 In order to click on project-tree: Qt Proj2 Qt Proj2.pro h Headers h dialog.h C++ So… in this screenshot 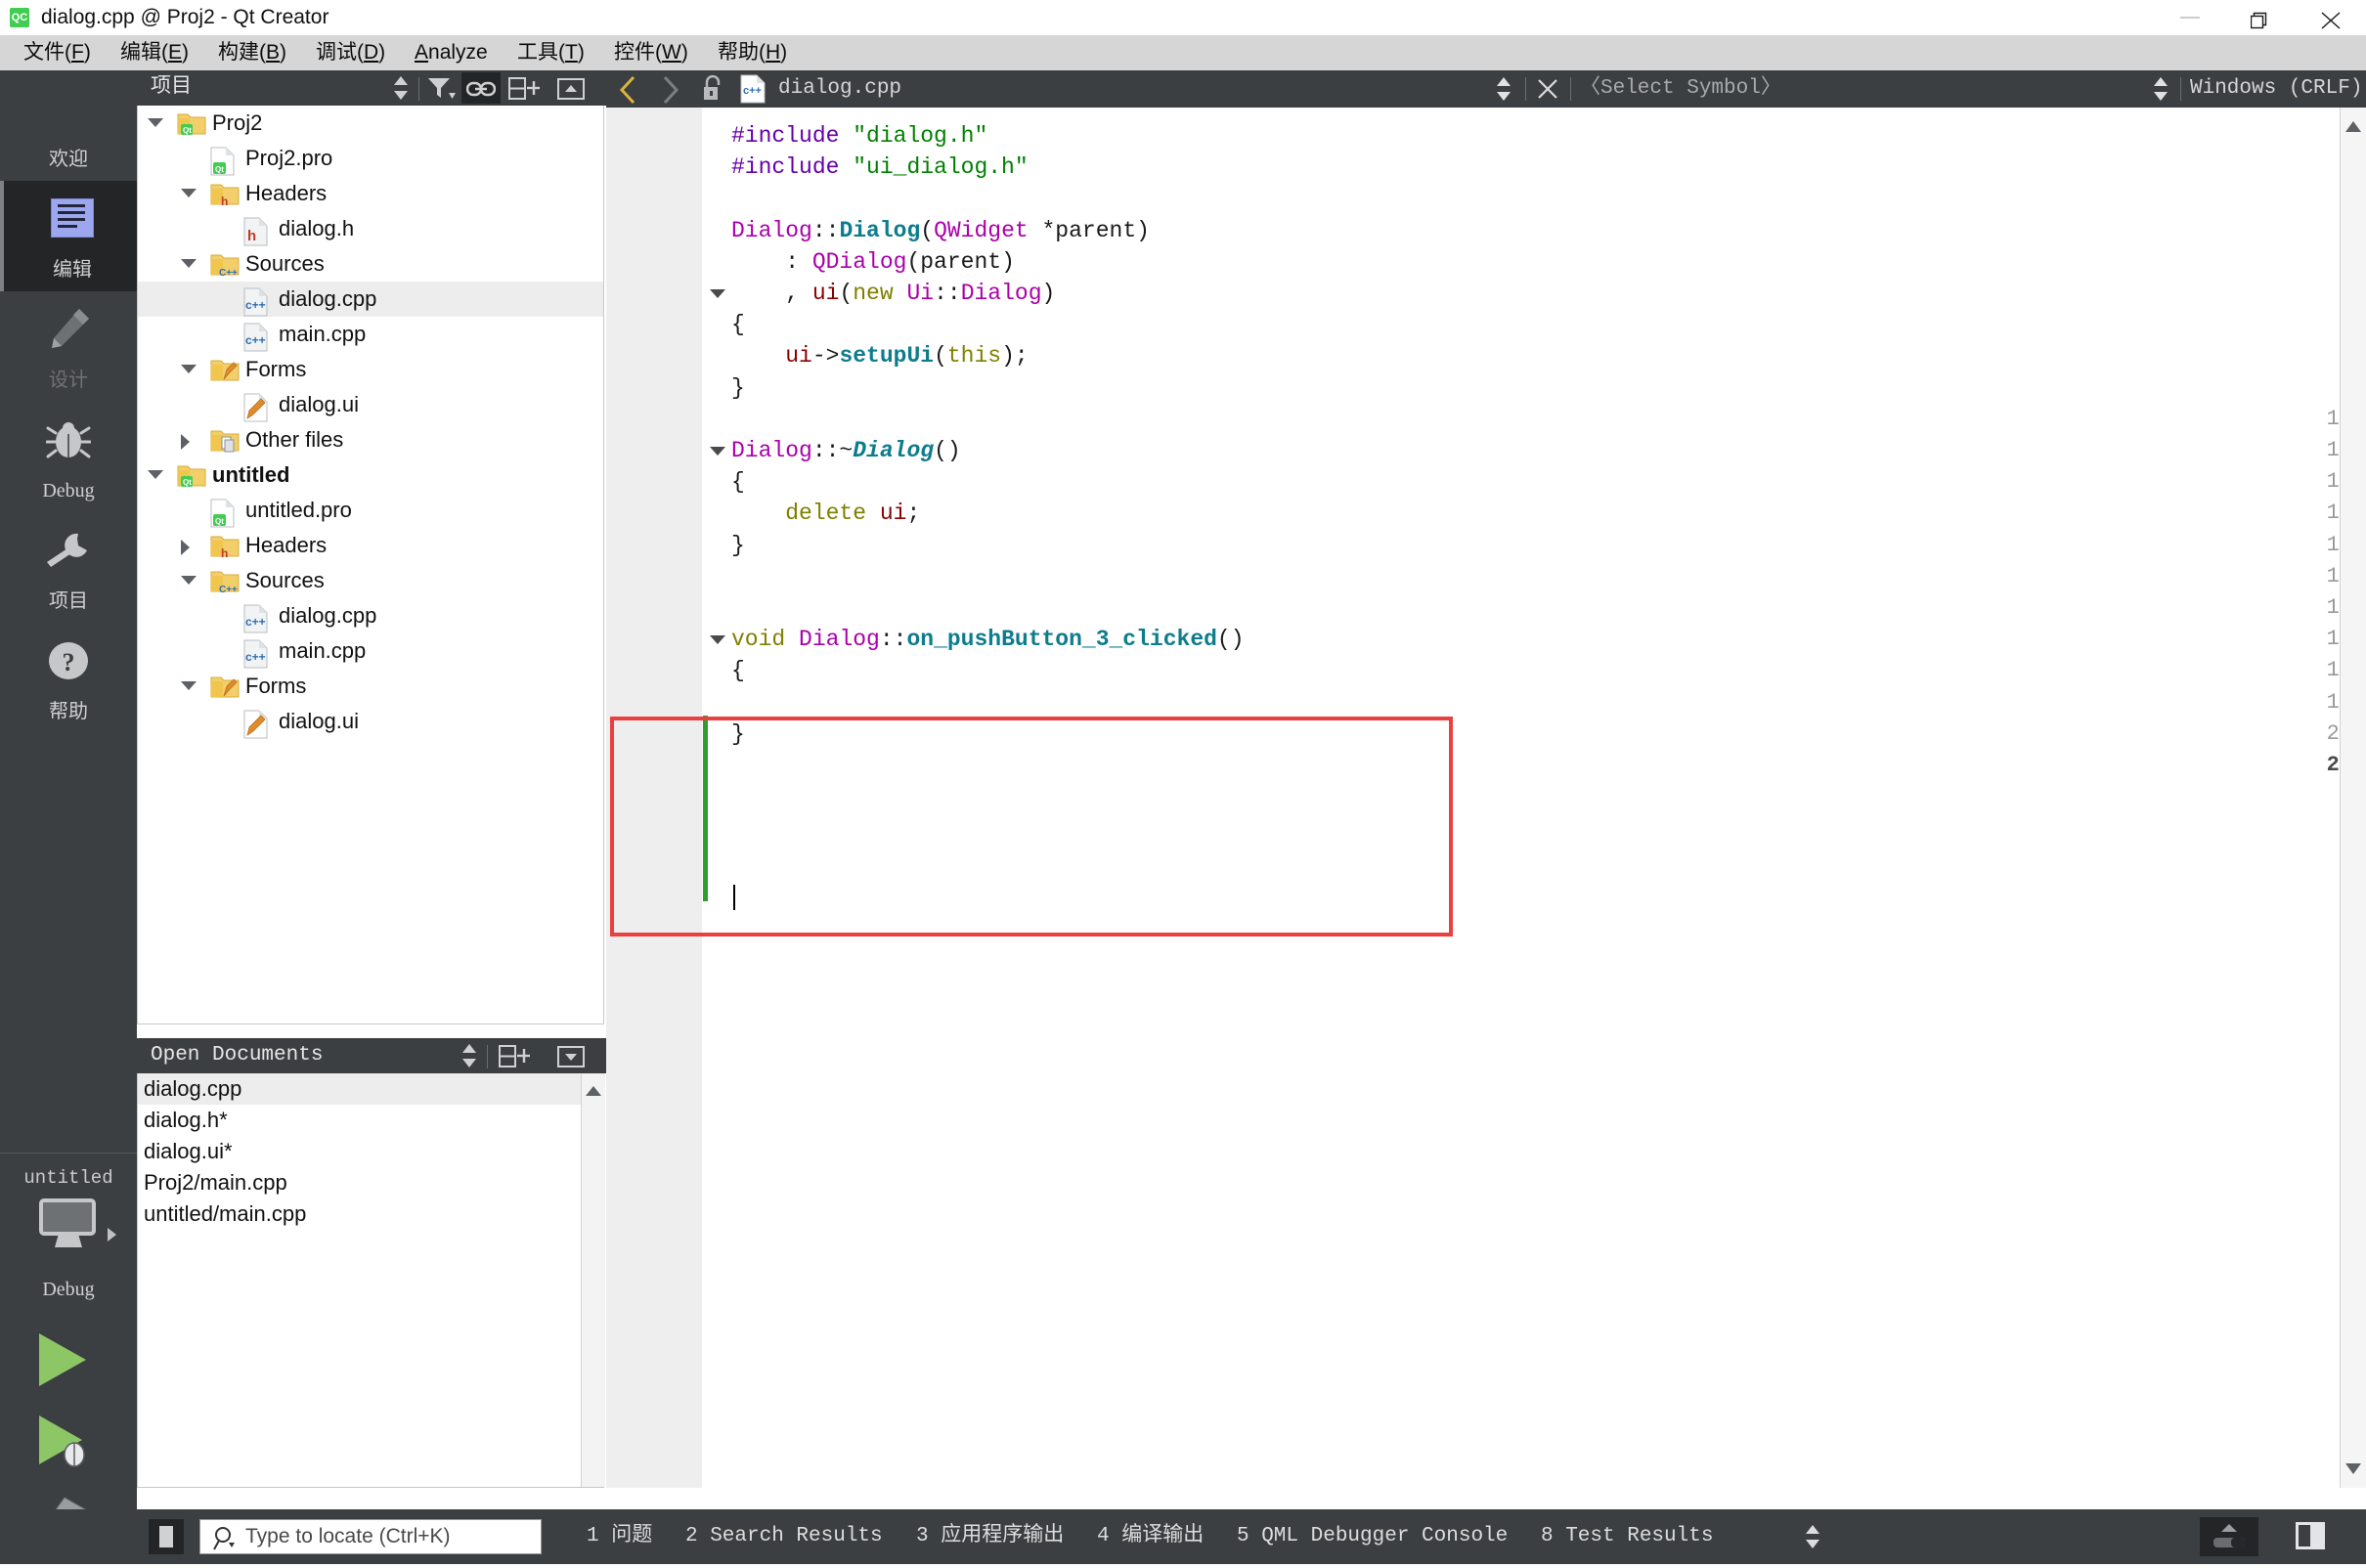, I will do `click(370, 565)`.